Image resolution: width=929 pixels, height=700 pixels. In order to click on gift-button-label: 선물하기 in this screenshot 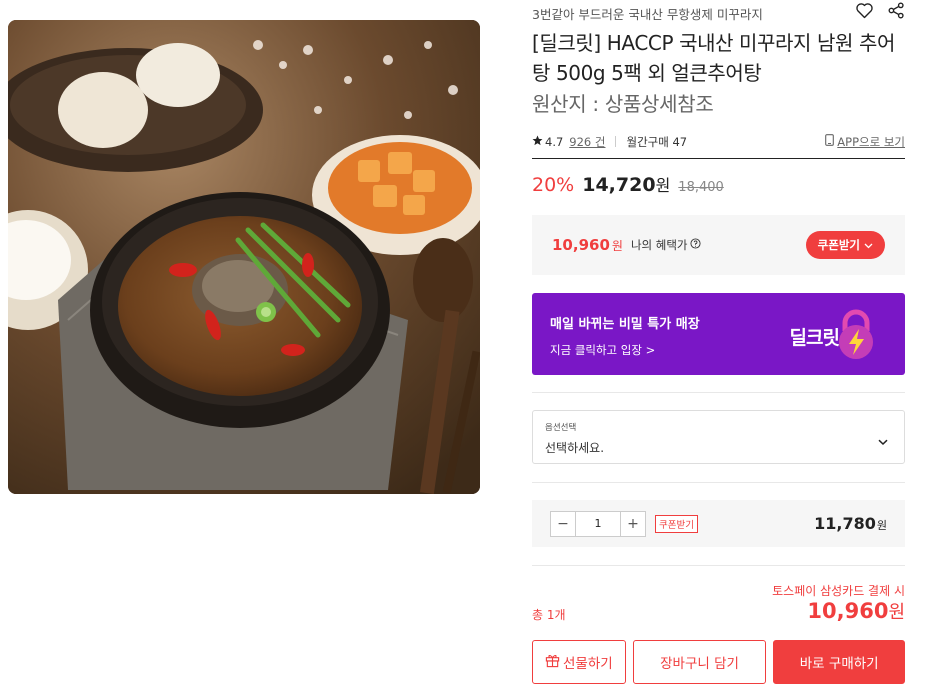, I will do `click(588, 664)`.